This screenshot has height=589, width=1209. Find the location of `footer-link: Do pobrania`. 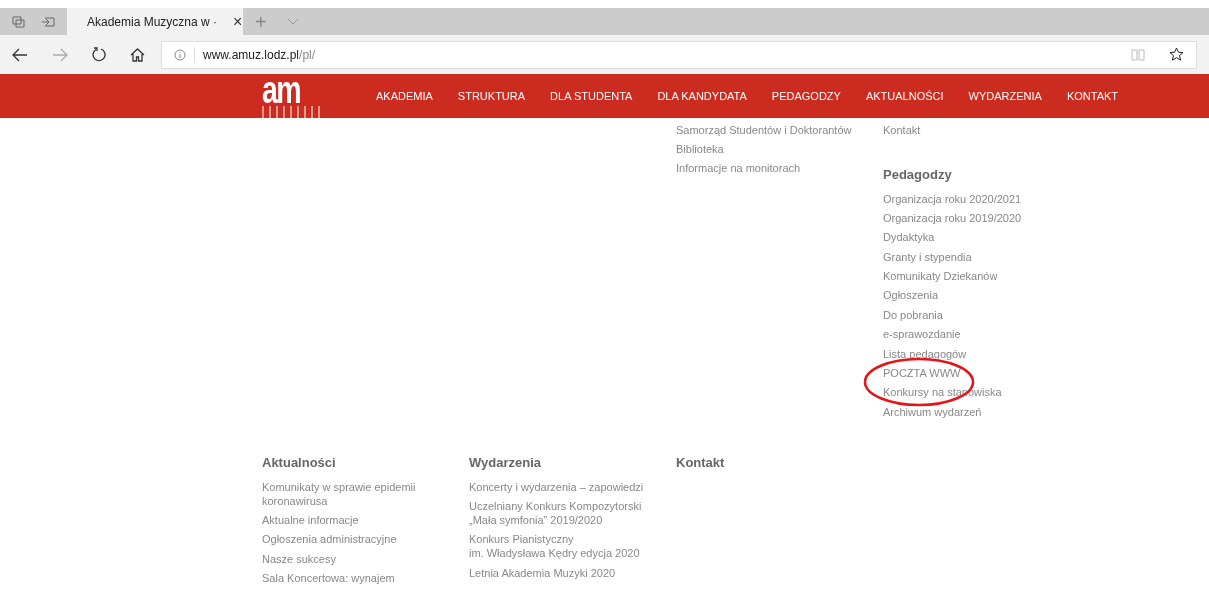

footer-link: Do pobrania is located at coordinates (983, 315).